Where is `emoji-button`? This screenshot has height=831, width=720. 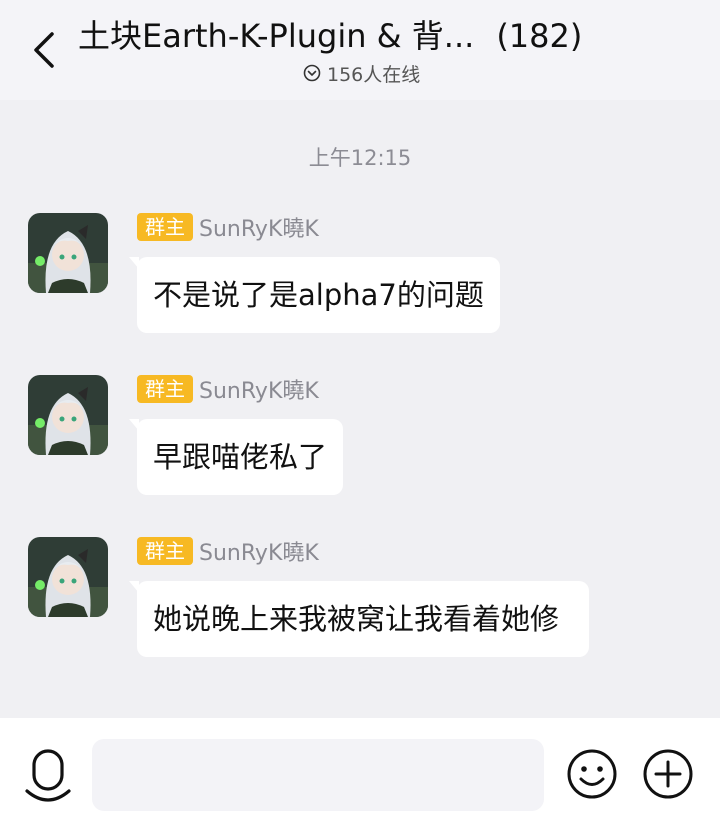
emoji-button is located at coordinates (592, 774).